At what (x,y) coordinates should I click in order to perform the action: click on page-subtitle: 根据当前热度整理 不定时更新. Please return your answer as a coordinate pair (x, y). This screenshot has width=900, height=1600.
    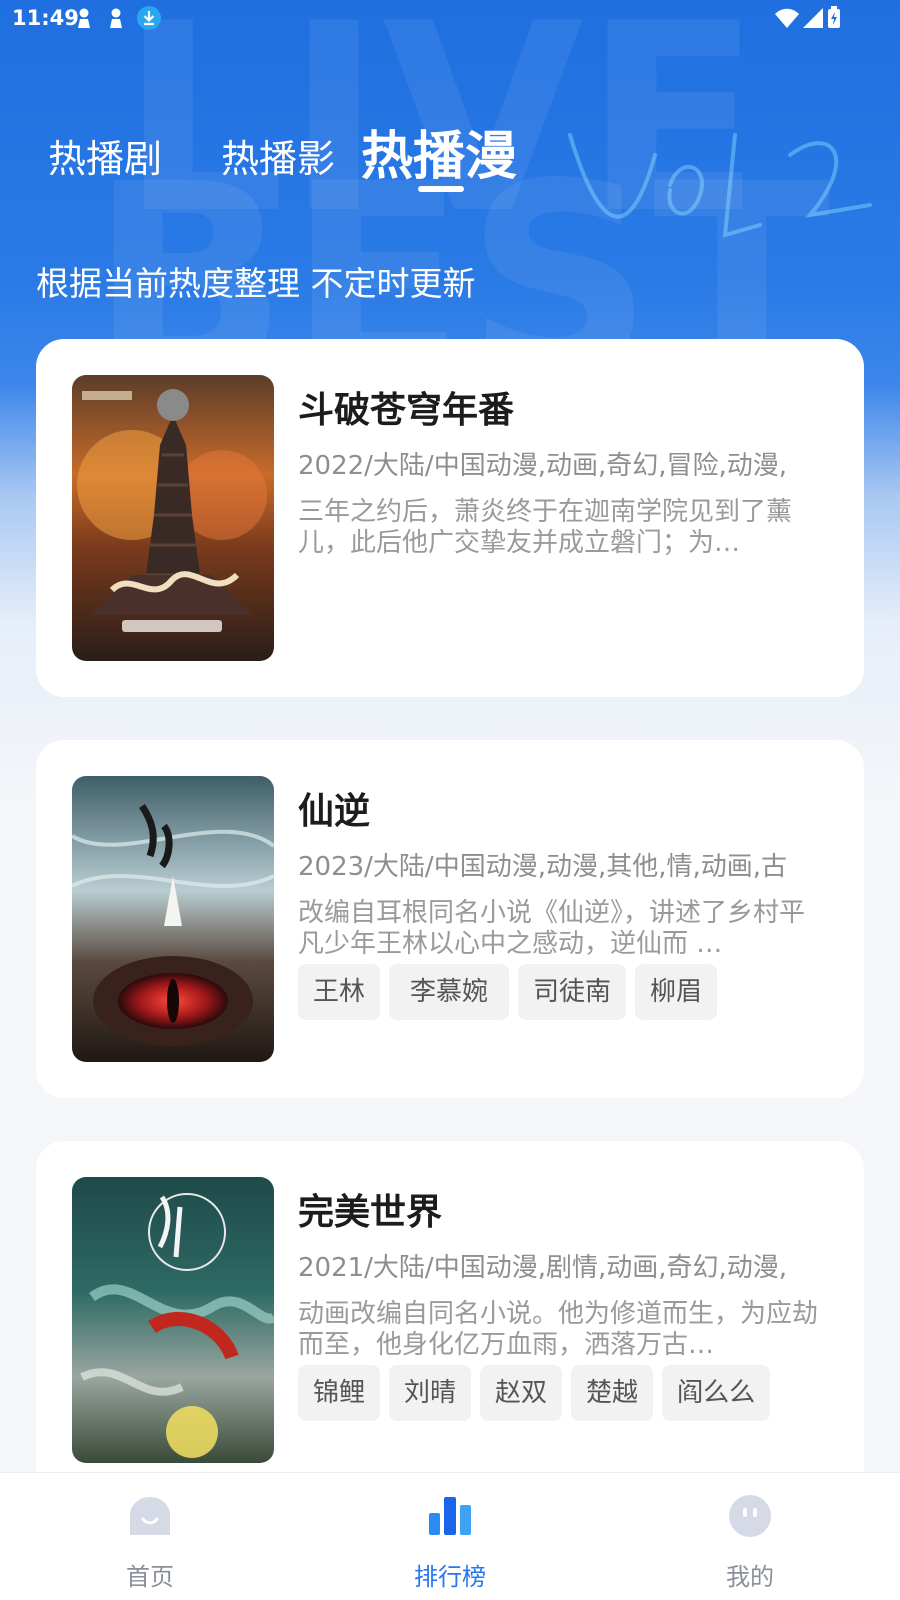
    Looking at the image, I should click on (256, 283).